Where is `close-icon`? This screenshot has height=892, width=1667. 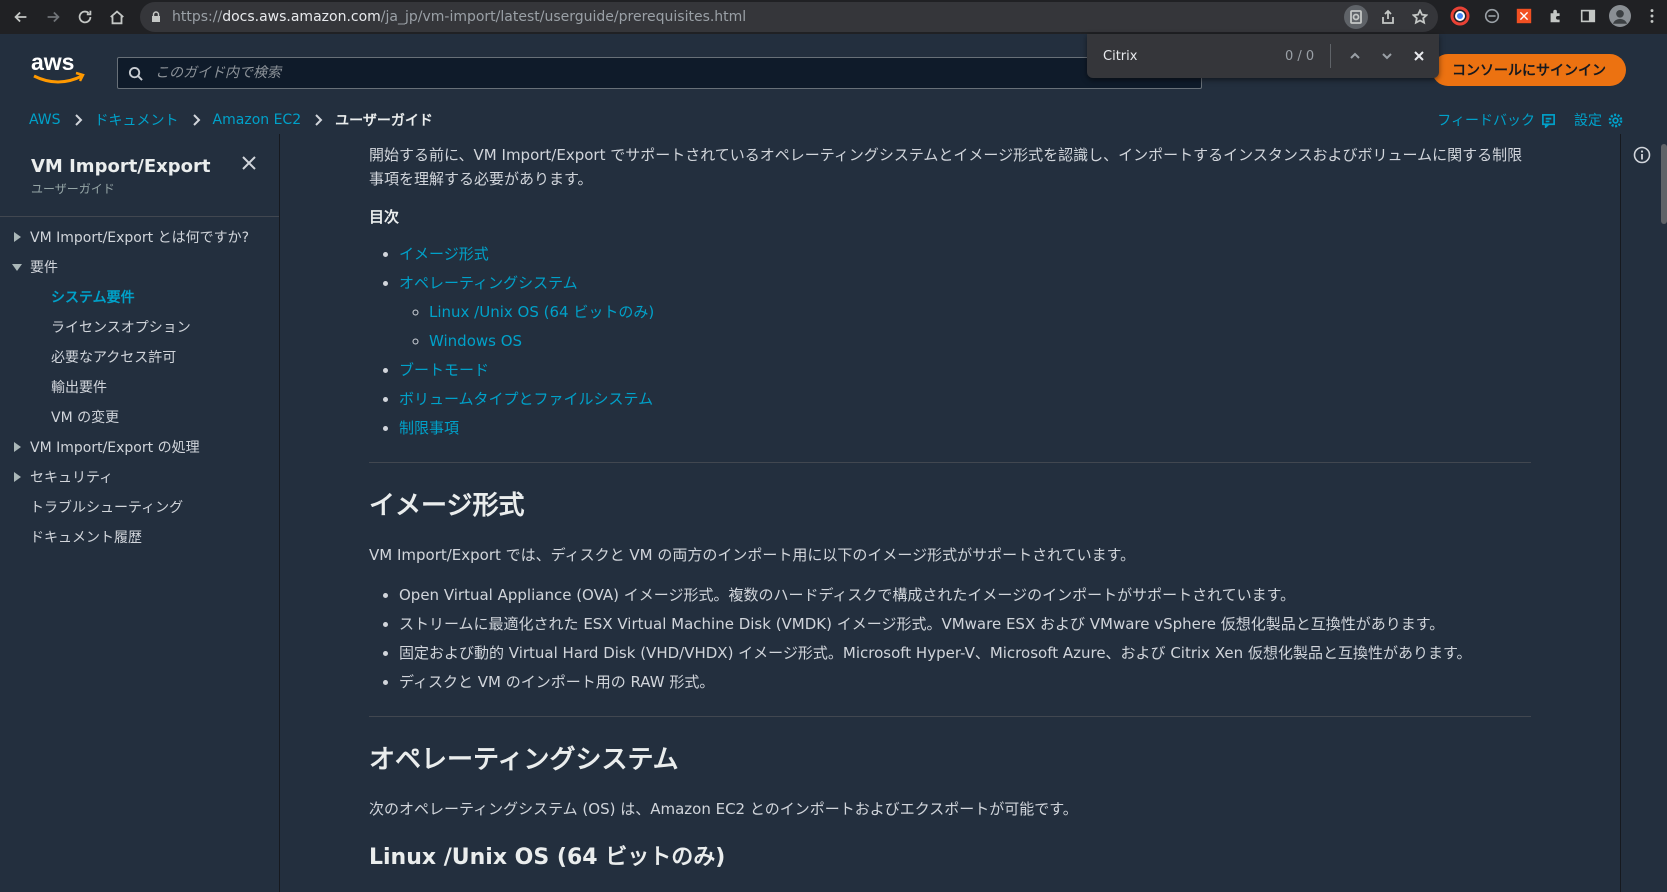 close-icon is located at coordinates (250, 164).